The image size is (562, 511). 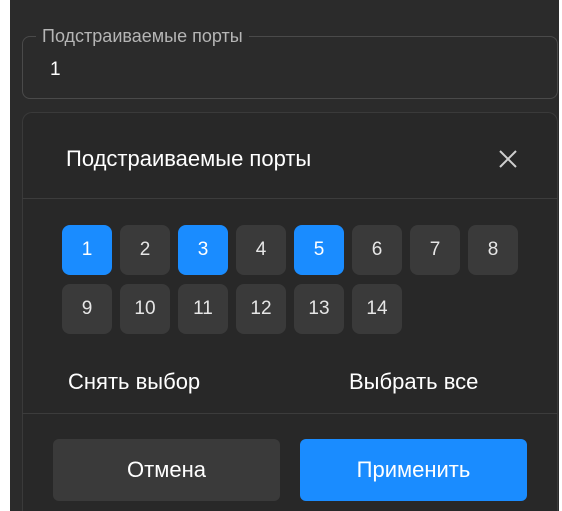 I want to click on cancel-button: Отмена, so click(x=166, y=470).